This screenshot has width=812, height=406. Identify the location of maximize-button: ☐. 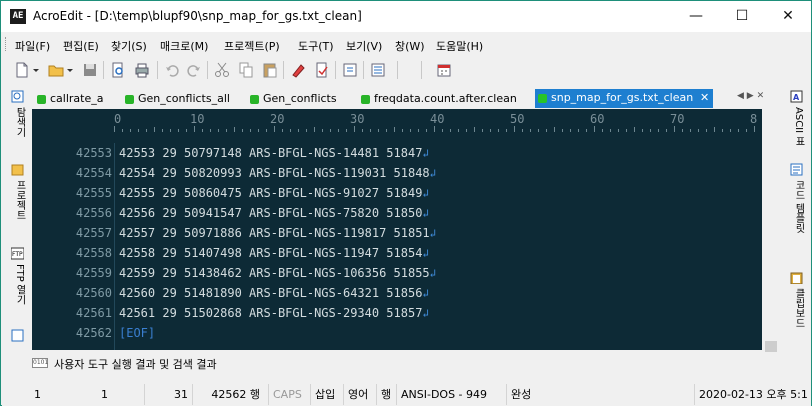
(742, 16).